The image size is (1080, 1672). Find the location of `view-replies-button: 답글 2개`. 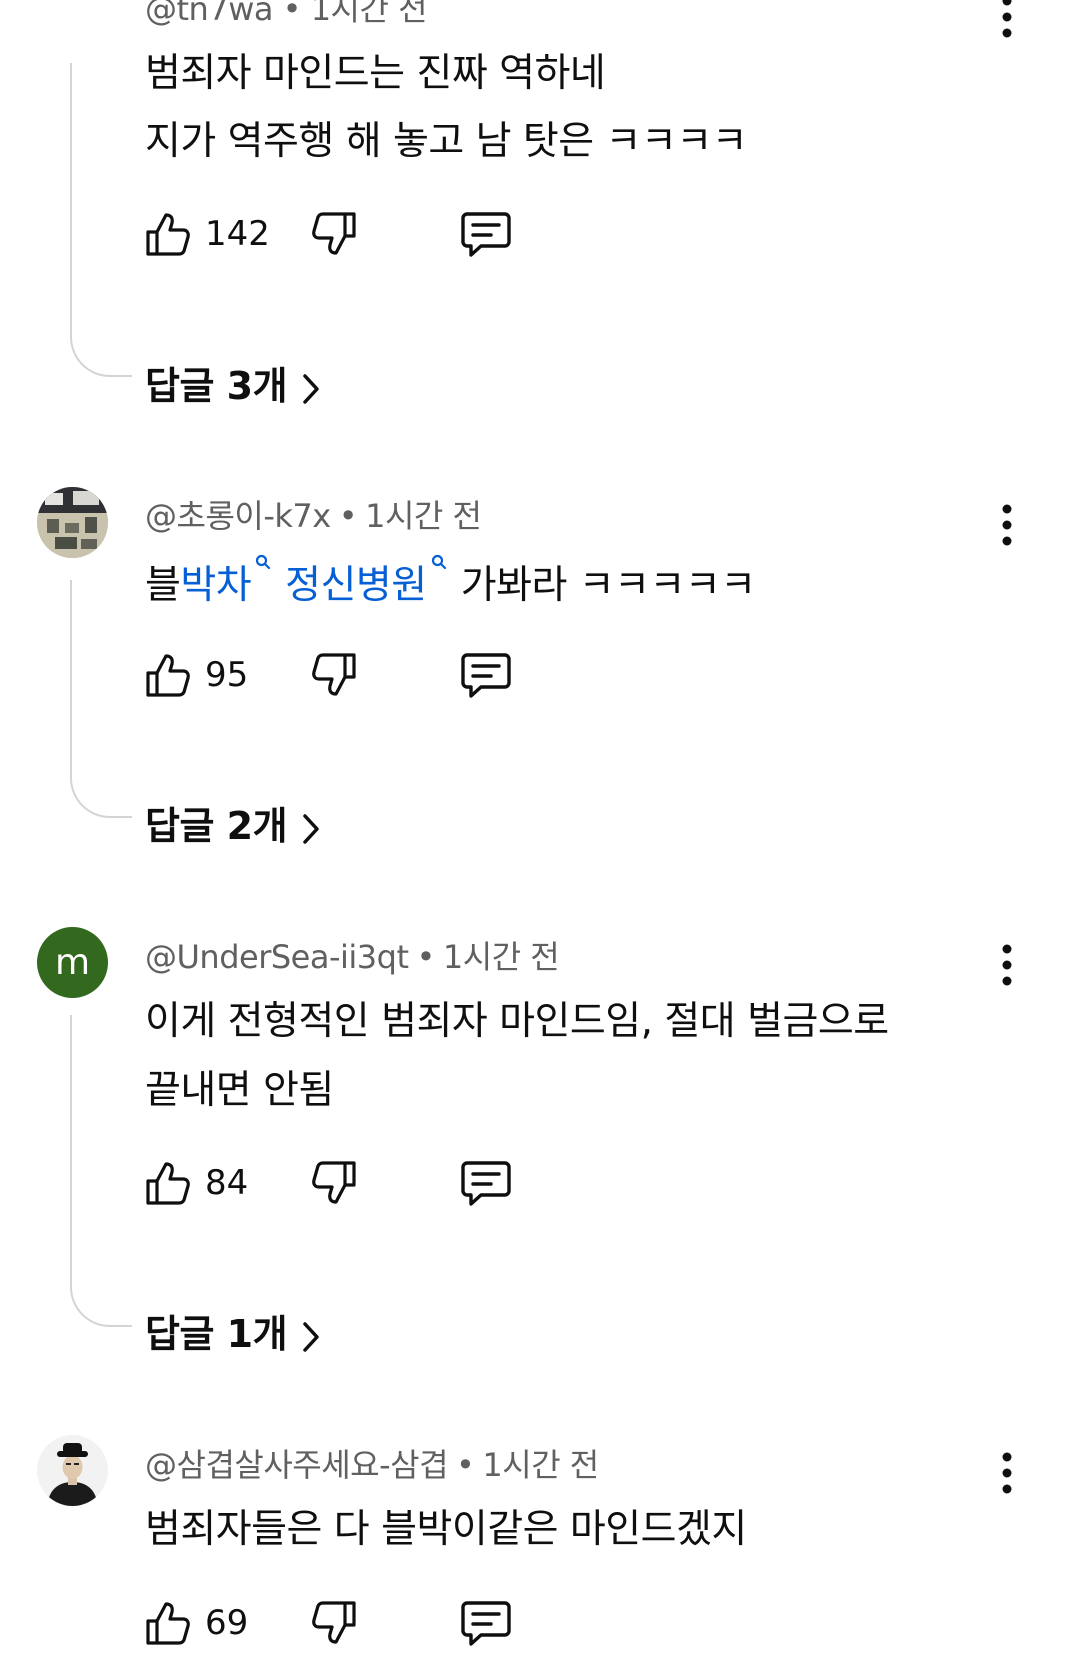

view-replies-button: 답글 2개 is located at coordinates (233, 822).